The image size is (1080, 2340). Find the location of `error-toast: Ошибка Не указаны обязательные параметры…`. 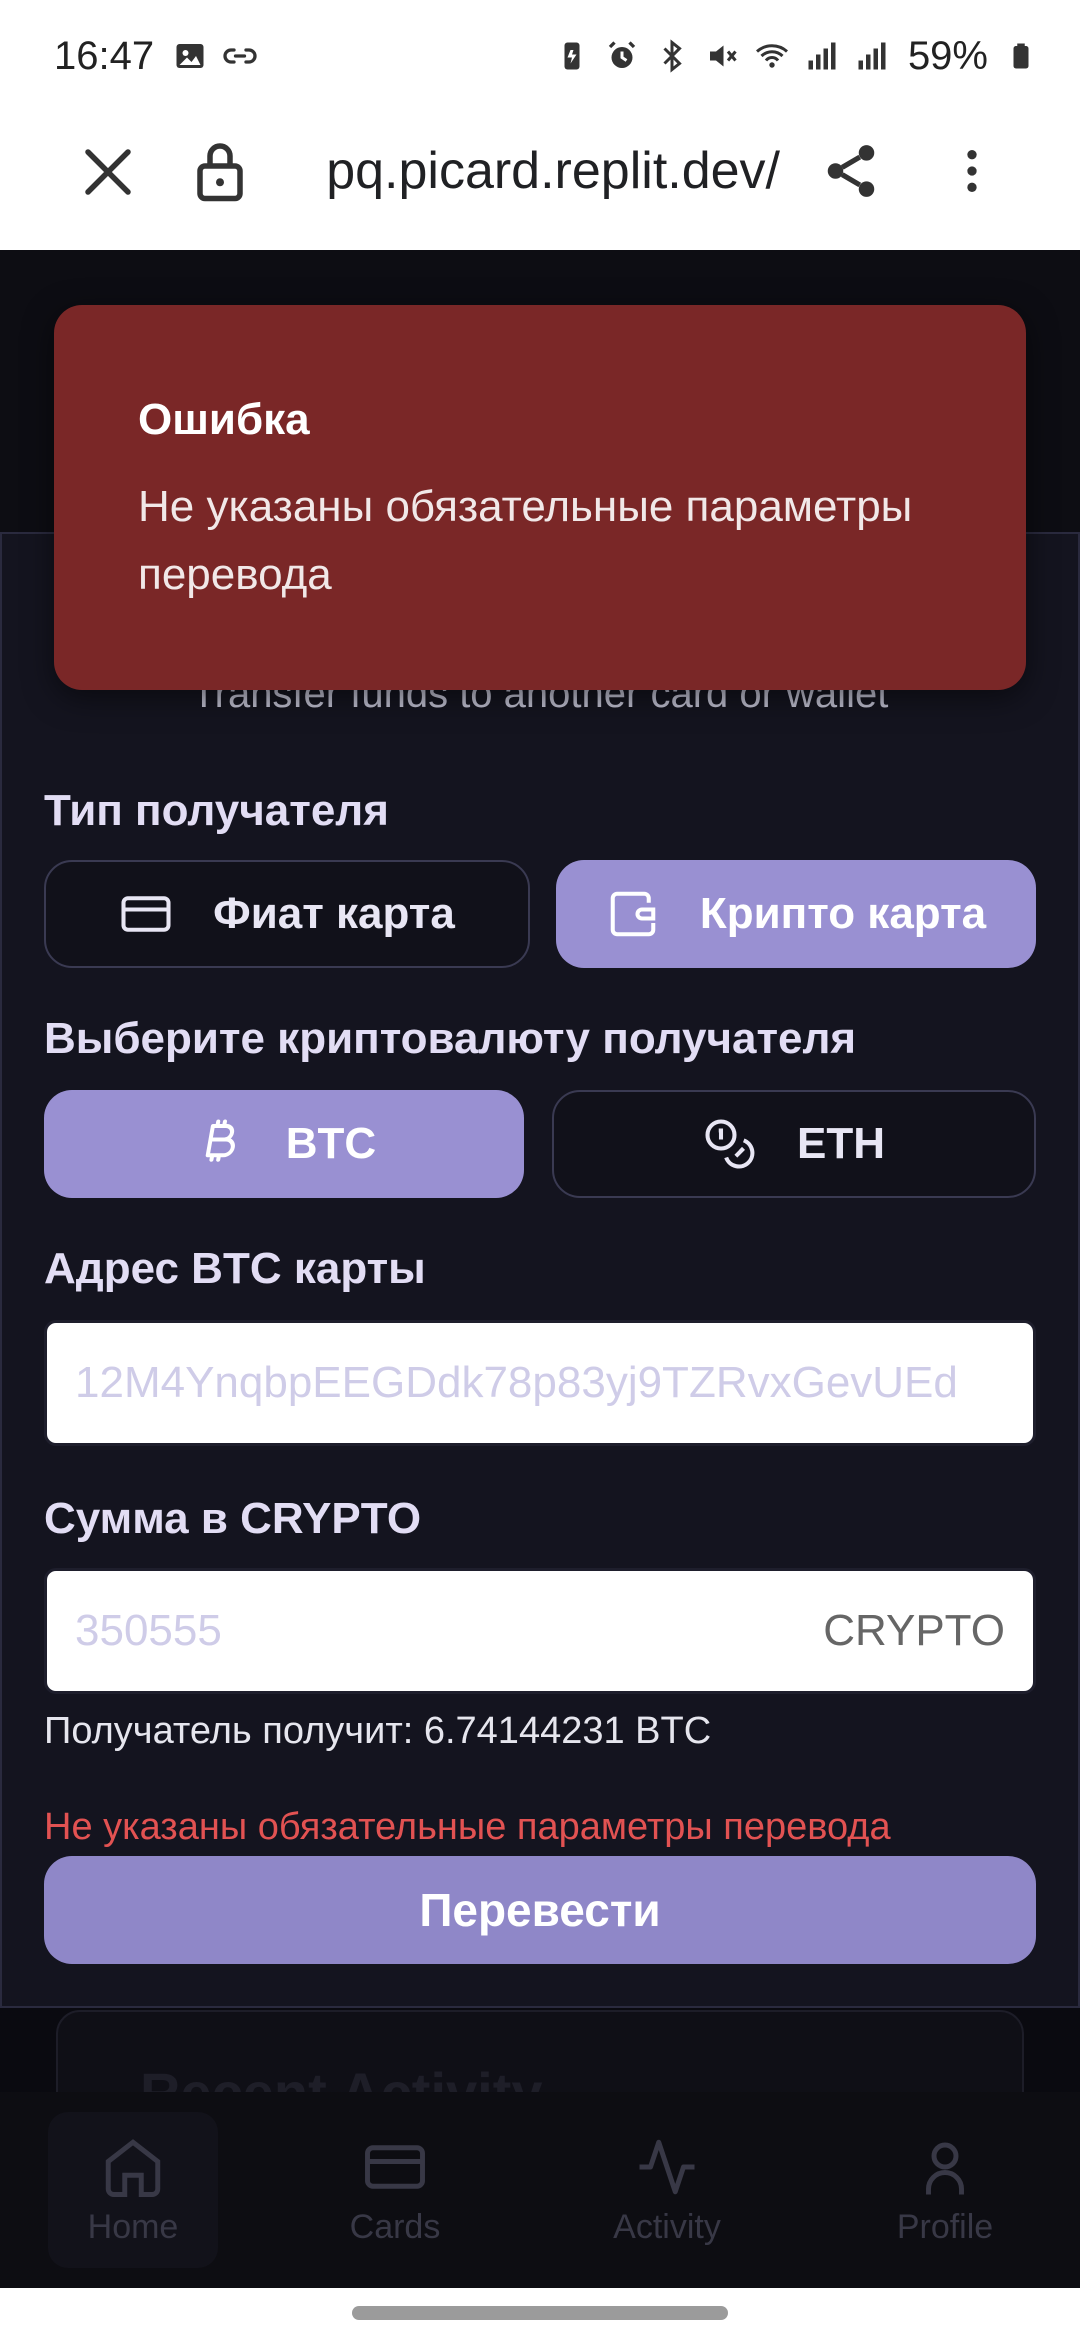

error-toast: Ошибка Не указаны обязательные параметры… is located at coordinates (540, 497).